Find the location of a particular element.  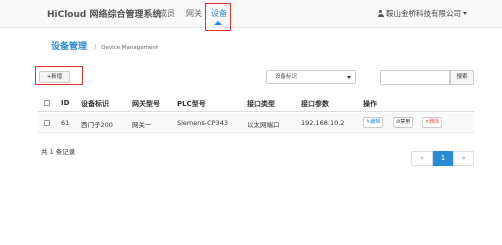

edit-label: 编辑 is located at coordinates (375, 122).